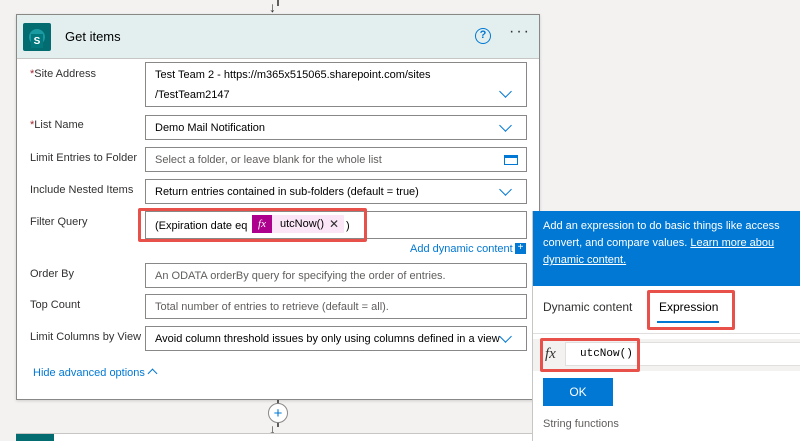 Image resolution: width=800 pixels, height=441 pixels. Describe the element at coordinates (152, 373) in the screenshot. I see `chevron-up-icon` at that location.